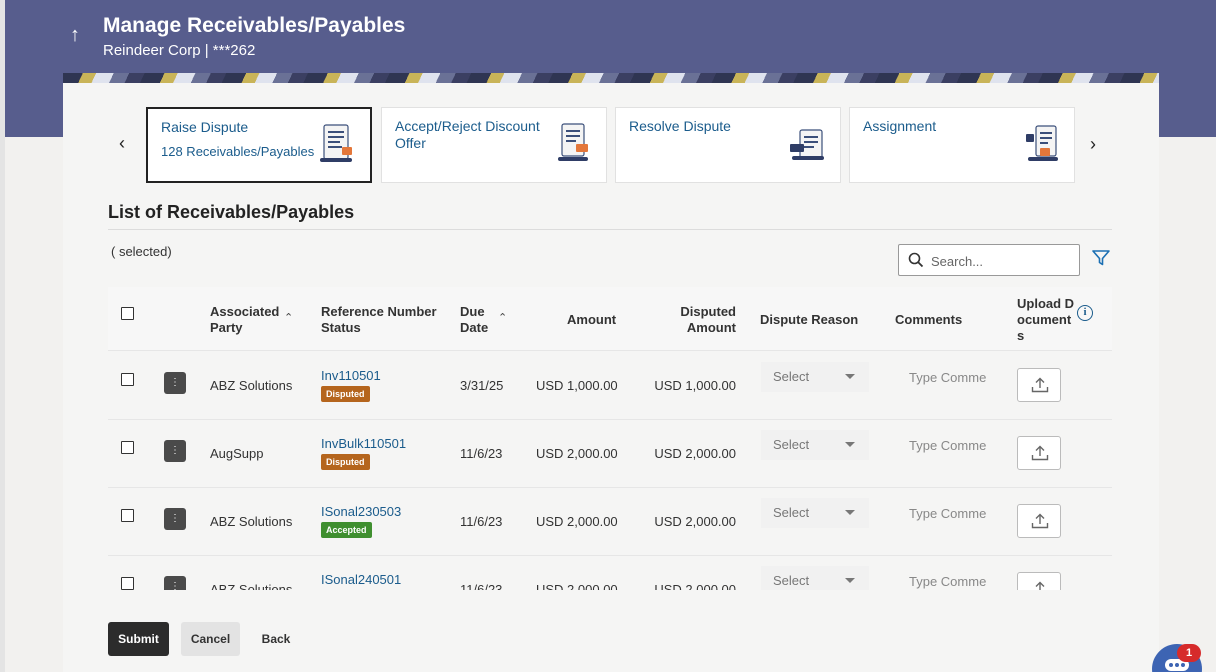 Image resolution: width=1216 pixels, height=672 pixels. Describe the element at coordinates (346, 530) in the screenshot. I see `status-badge: Accepted` at that location.